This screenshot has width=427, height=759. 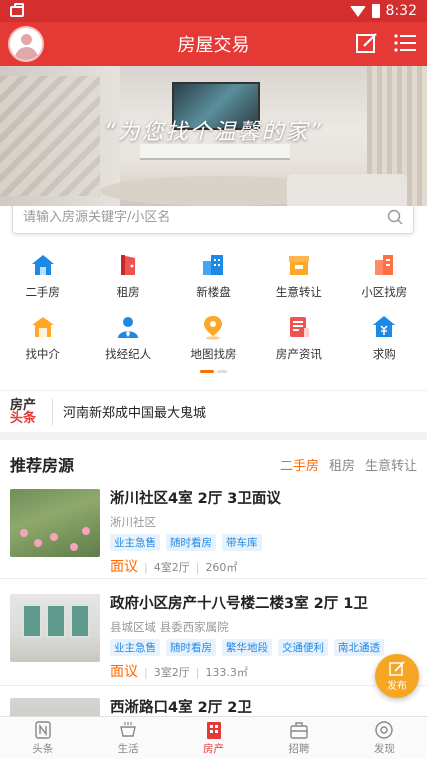 I want to click on status-time: 8:32, so click(x=401, y=11).